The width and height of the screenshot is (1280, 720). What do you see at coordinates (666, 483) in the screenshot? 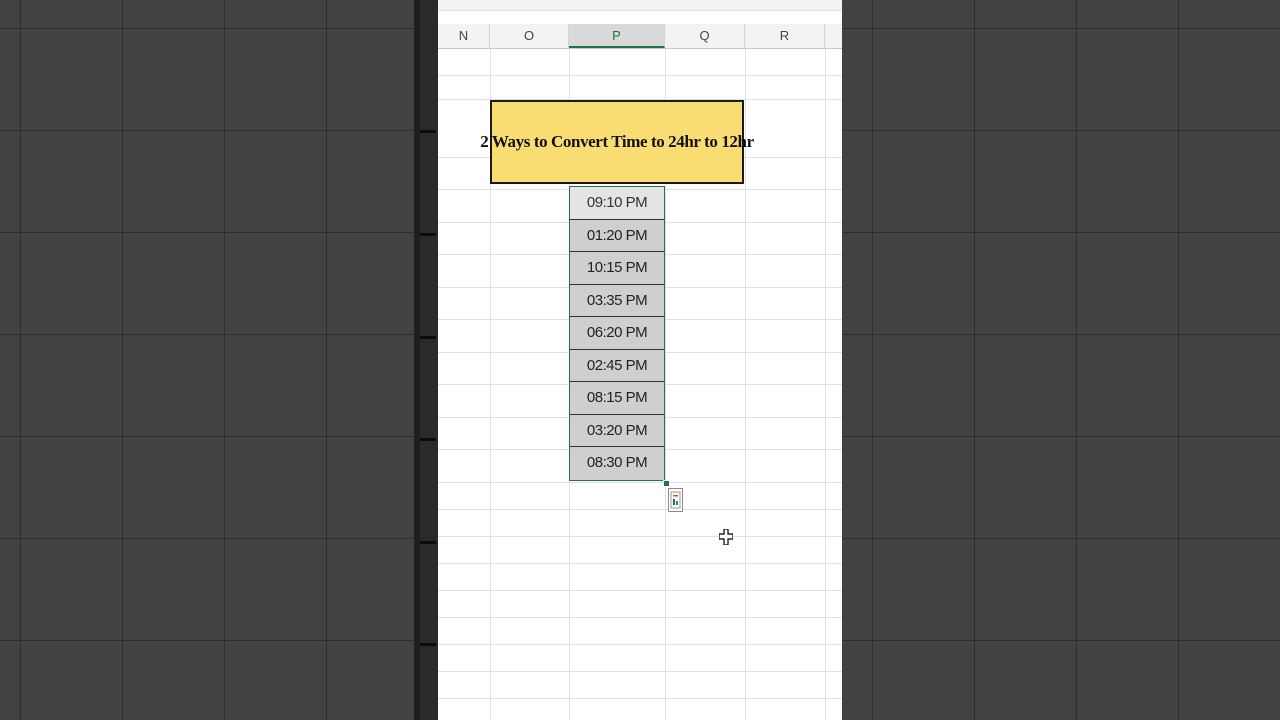
I see `fill-handle` at bounding box center [666, 483].